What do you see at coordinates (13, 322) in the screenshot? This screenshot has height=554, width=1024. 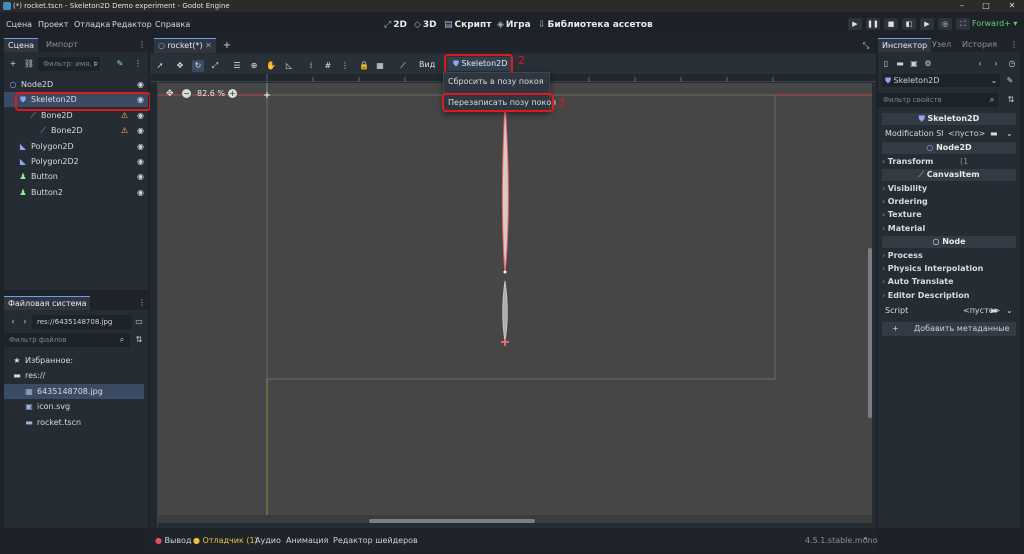 I see `back-icon: ‹` at bounding box center [13, 322].